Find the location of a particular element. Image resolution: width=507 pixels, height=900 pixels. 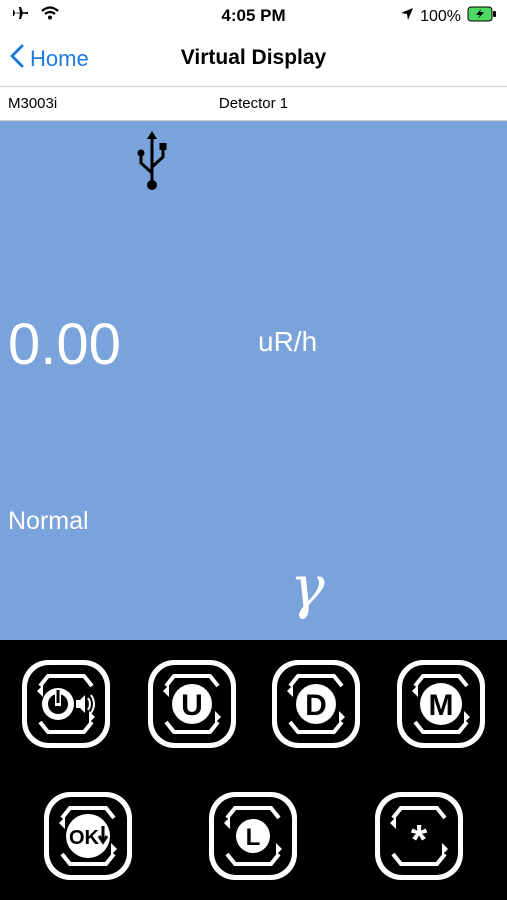

down-button: D is located at coordinates (316, 704).